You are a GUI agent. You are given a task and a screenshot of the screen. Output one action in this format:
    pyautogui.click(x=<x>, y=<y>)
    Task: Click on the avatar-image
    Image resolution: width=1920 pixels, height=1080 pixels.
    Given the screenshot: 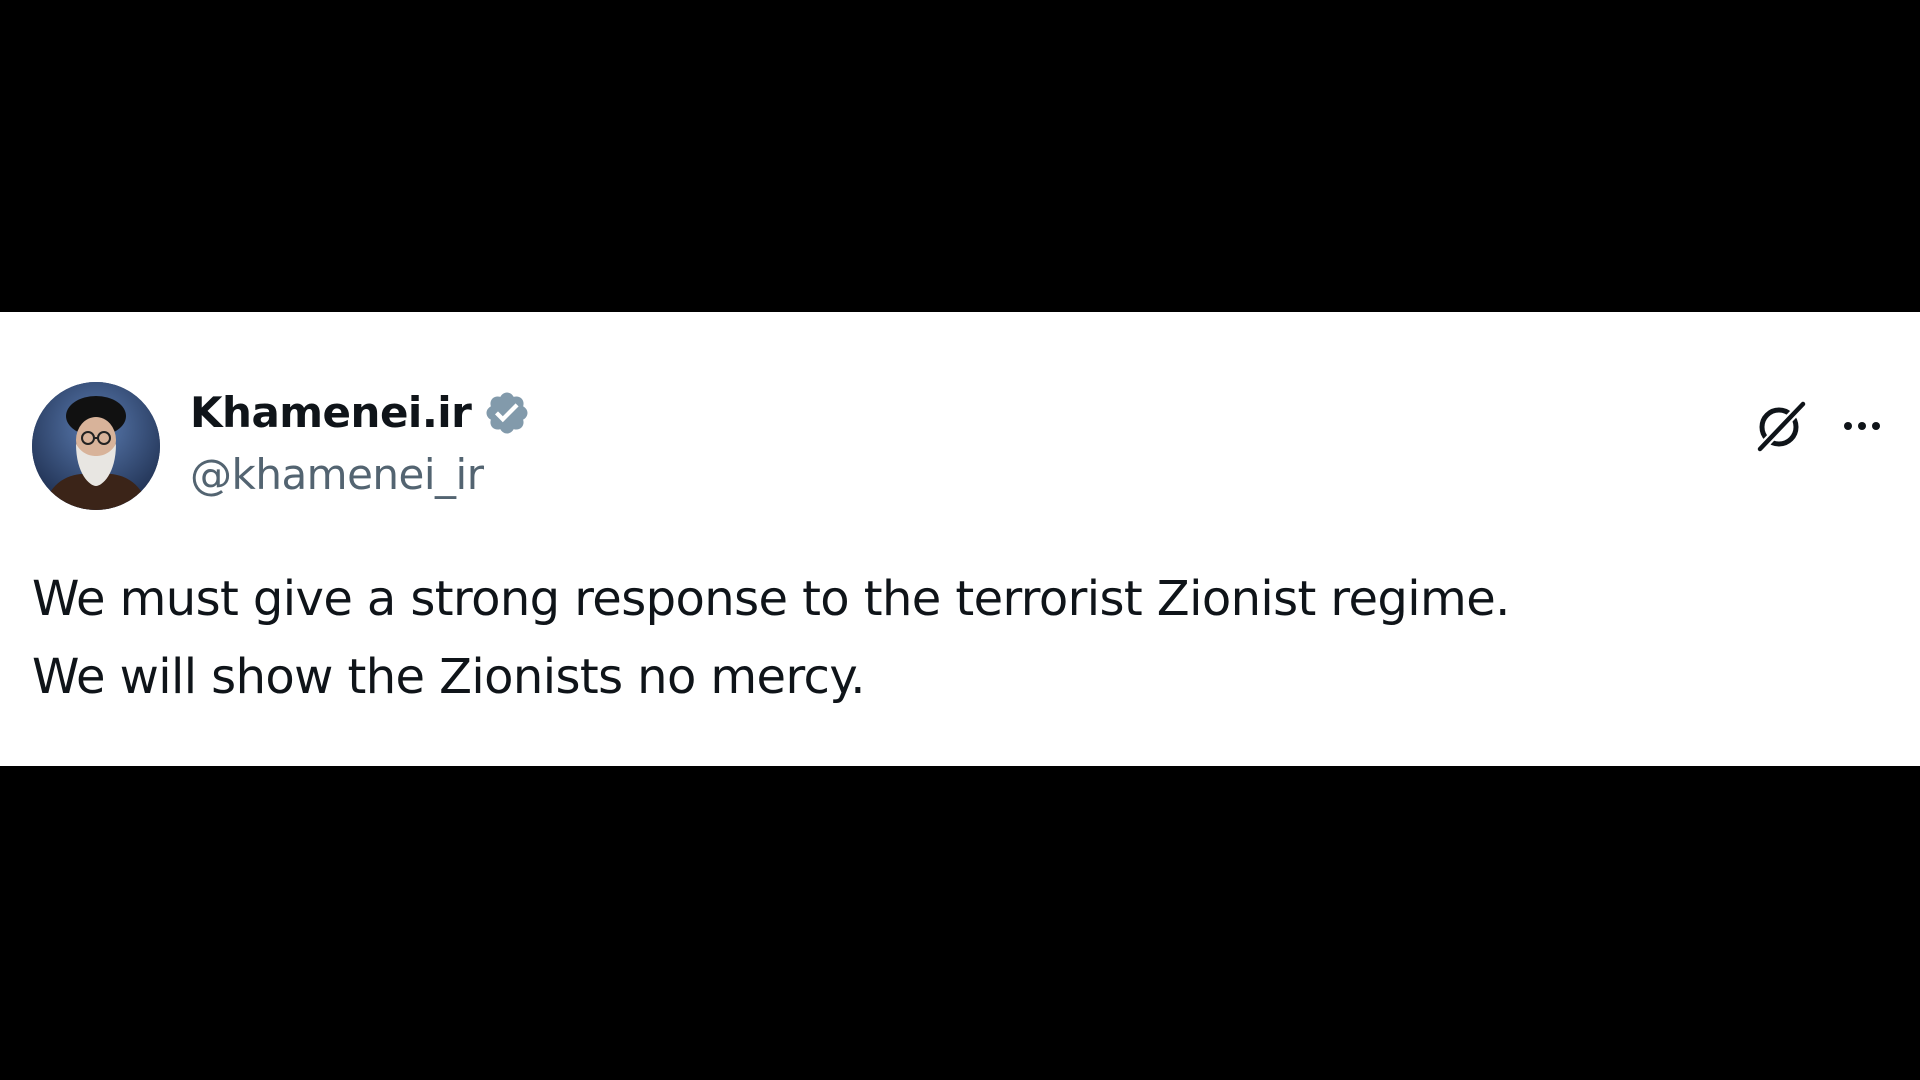 What is the action you would take?
    pyautogui.click(x=96, y=446)
    